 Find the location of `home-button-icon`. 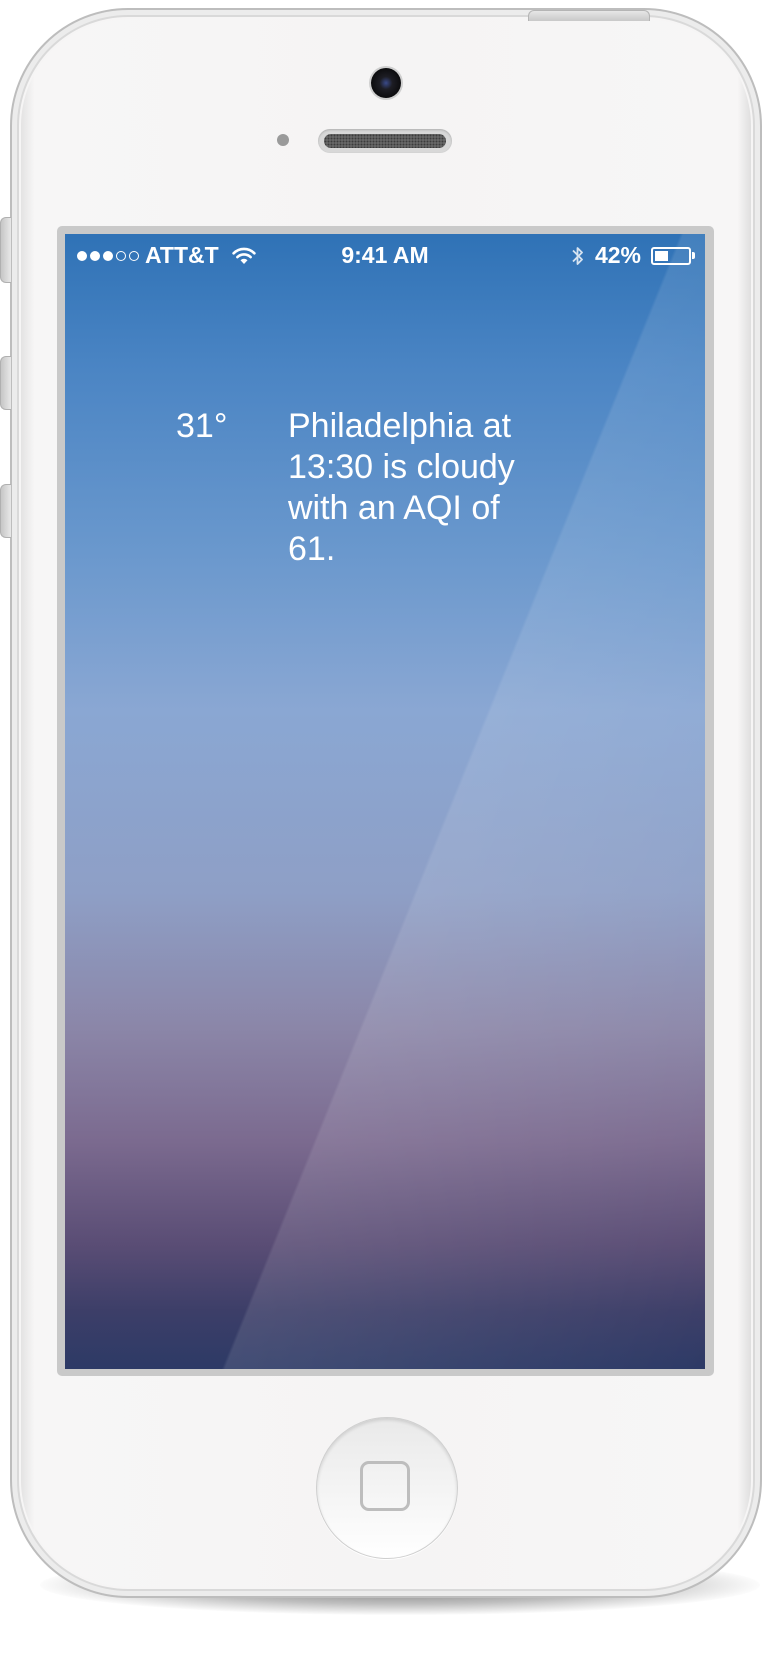

home-button-icon is located at coordinates (385, 1486).